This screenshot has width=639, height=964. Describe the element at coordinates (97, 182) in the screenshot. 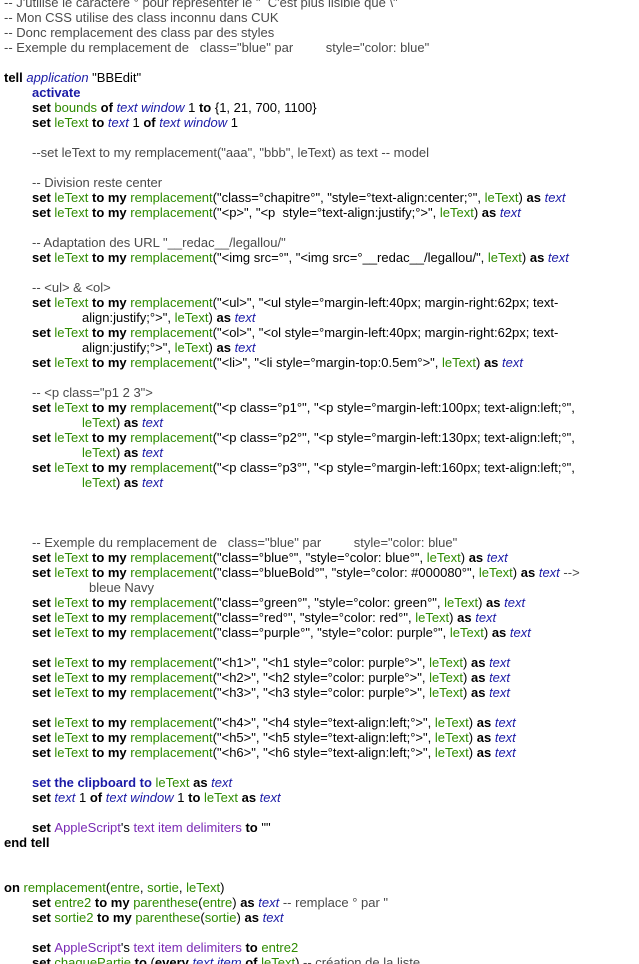

I see `code-line: -- Division reste center` at that location.